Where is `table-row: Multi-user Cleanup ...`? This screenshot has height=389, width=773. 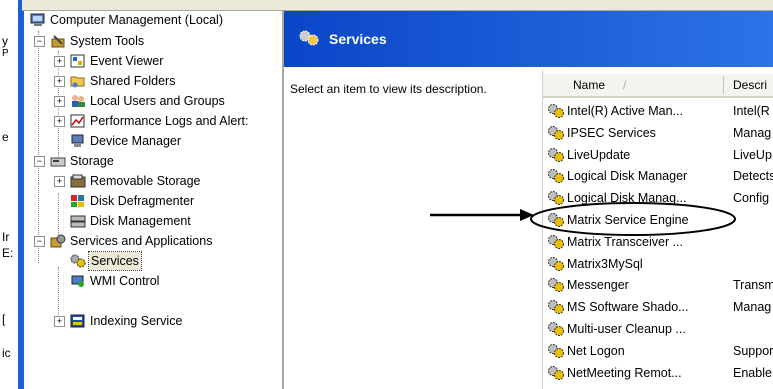
table-row: Multi-user Cleanup ... is located at coordinates (658, 329).